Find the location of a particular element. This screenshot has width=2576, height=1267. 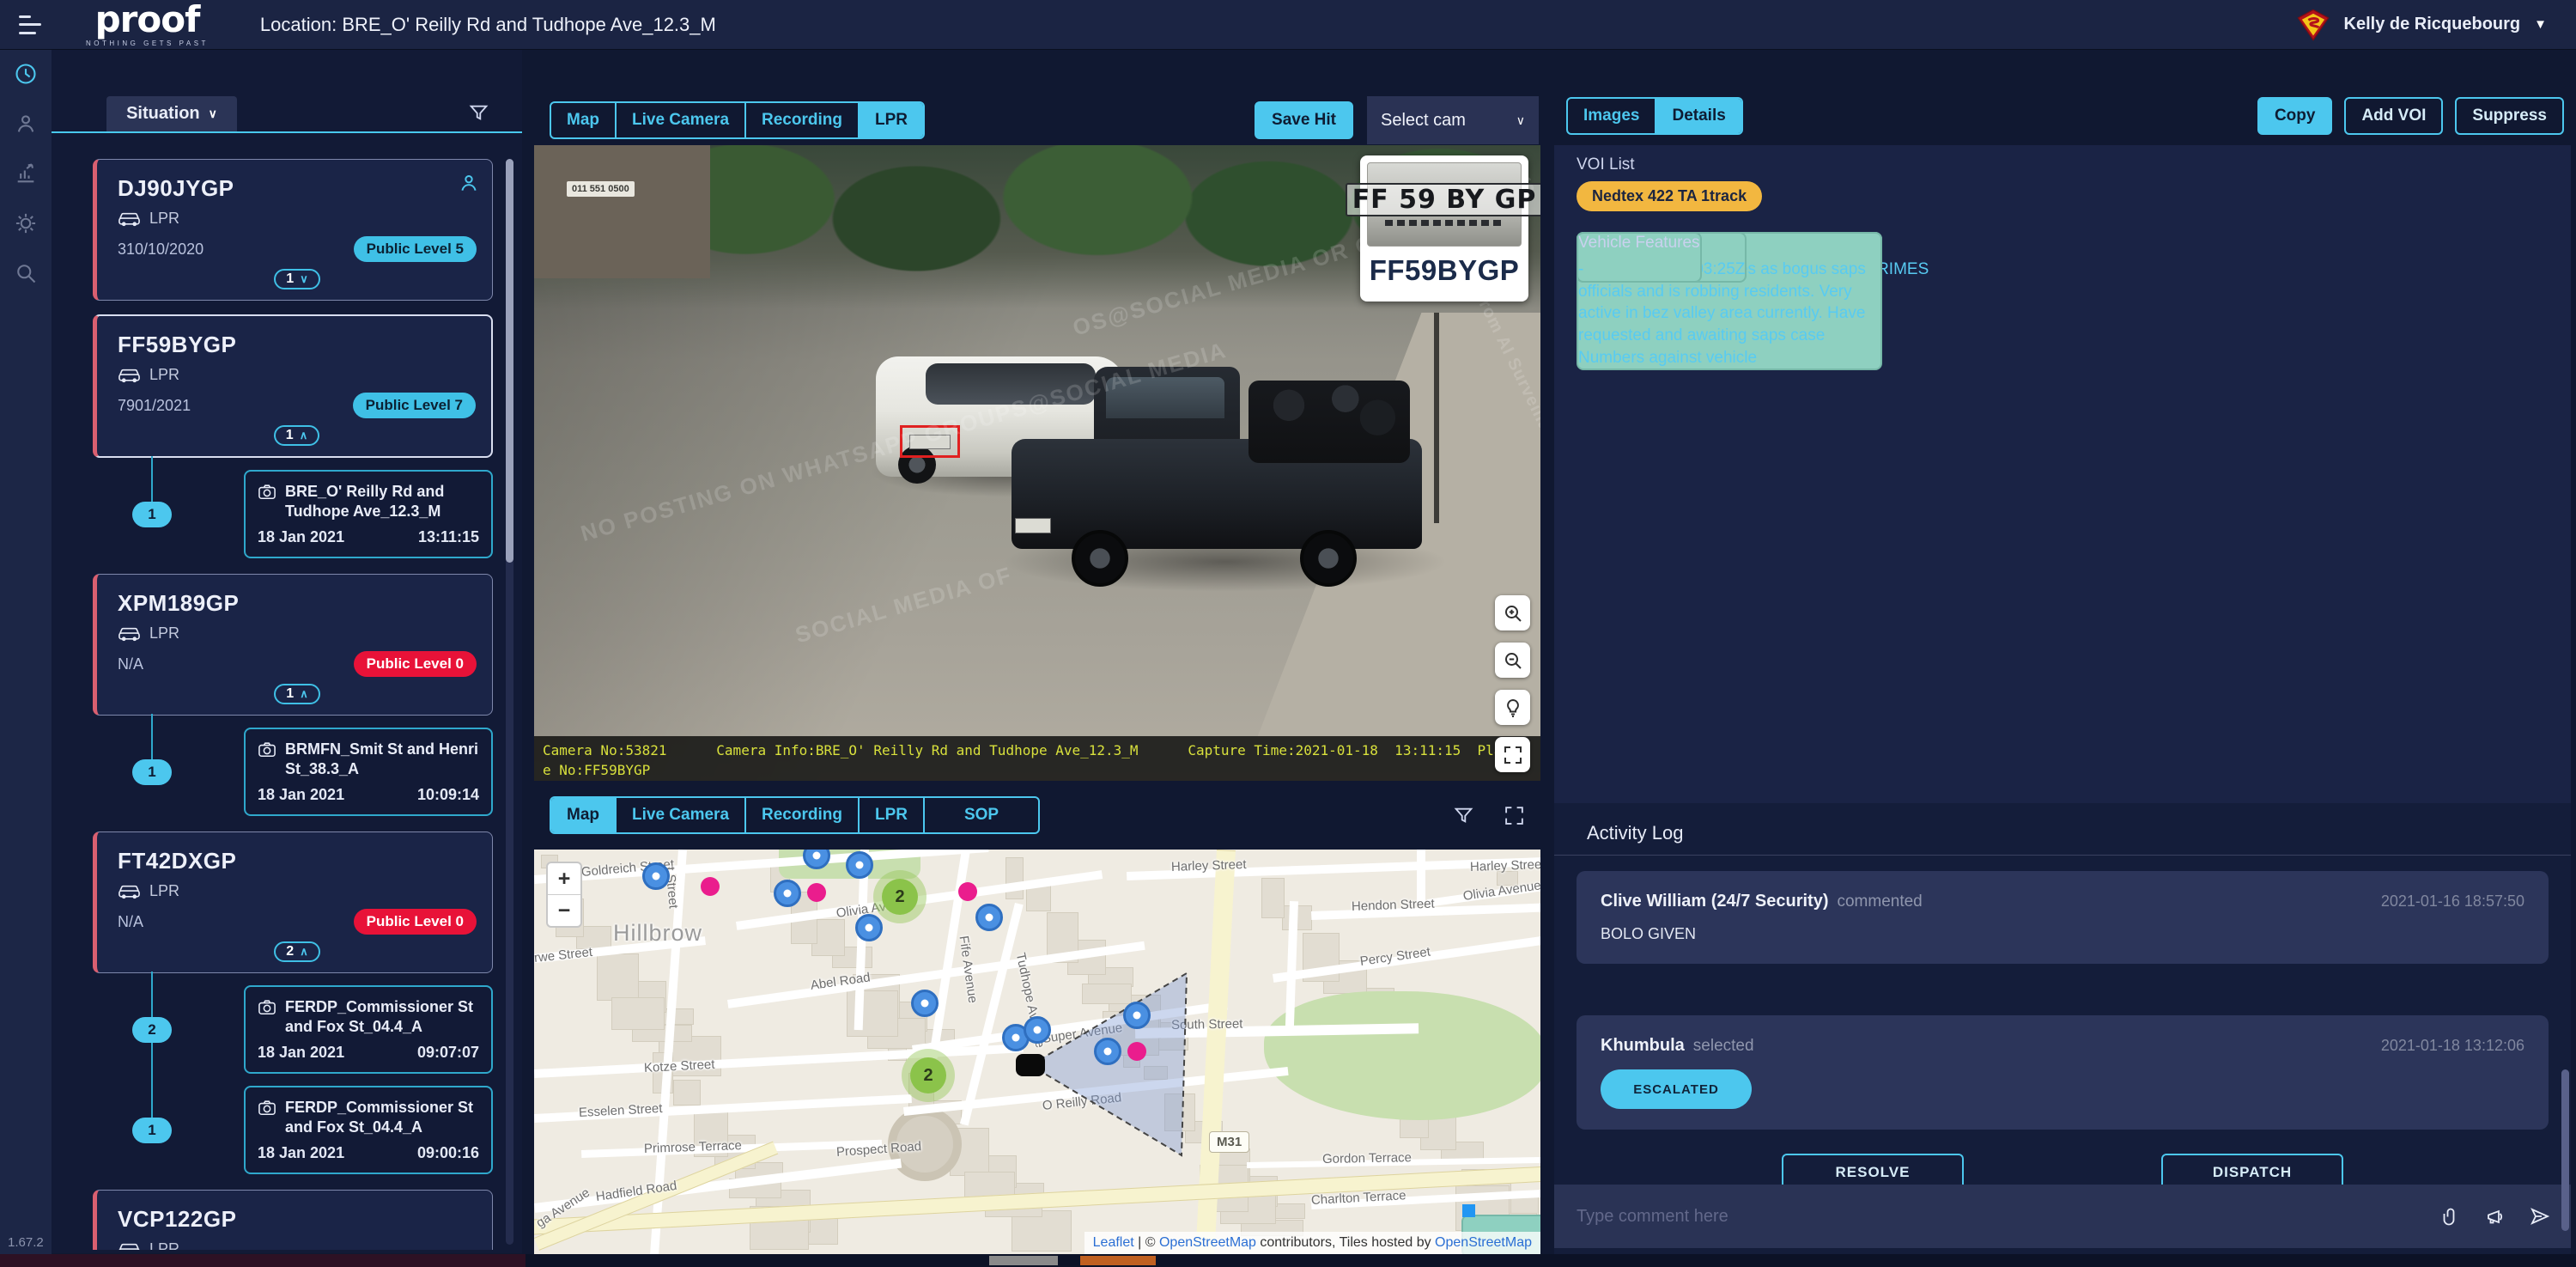

camera-tab-recording: Recording is located at coordinates (803, 120).